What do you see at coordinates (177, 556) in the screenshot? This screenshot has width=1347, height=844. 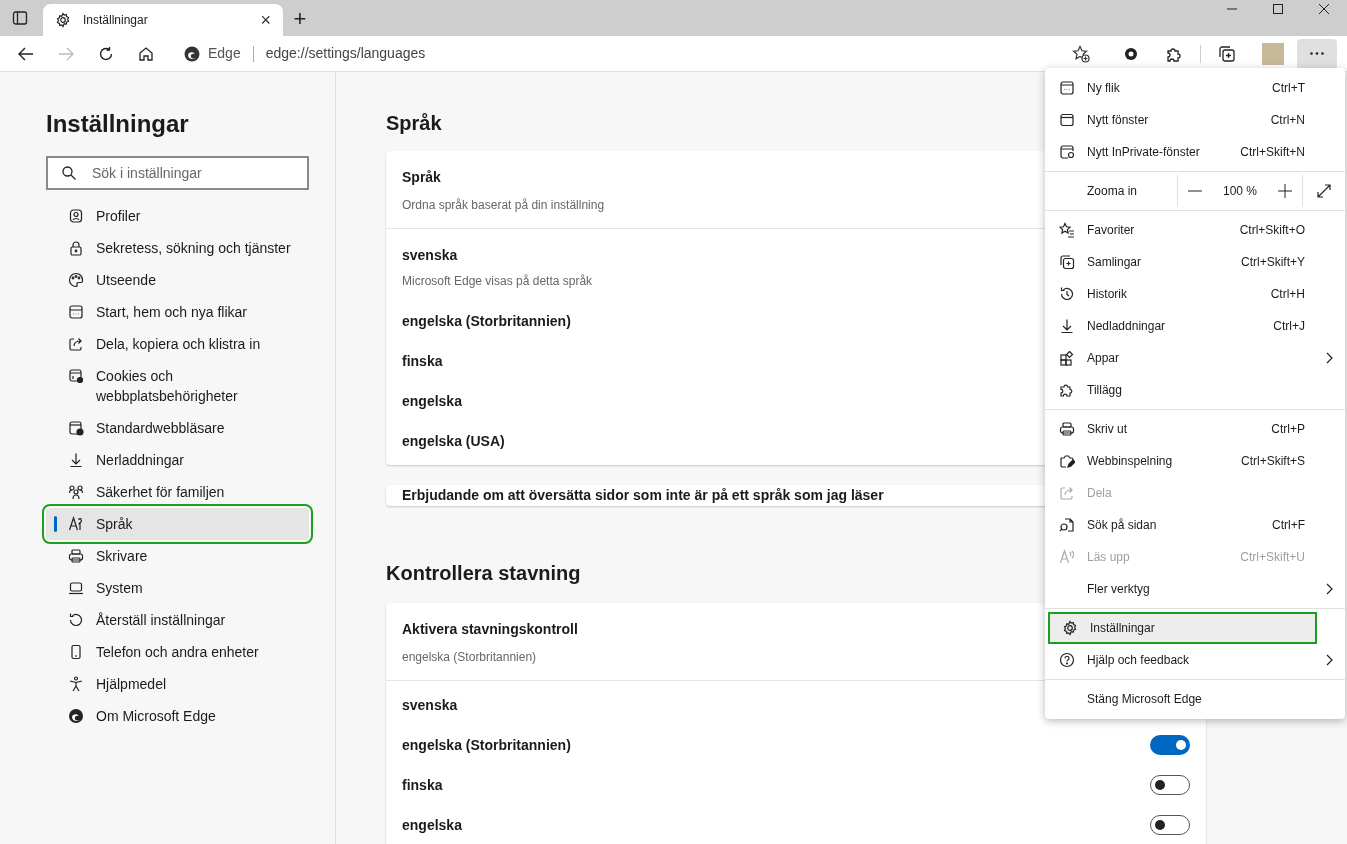 I see `sidebar-item: Skrivare` at bounding box center [177, 556].